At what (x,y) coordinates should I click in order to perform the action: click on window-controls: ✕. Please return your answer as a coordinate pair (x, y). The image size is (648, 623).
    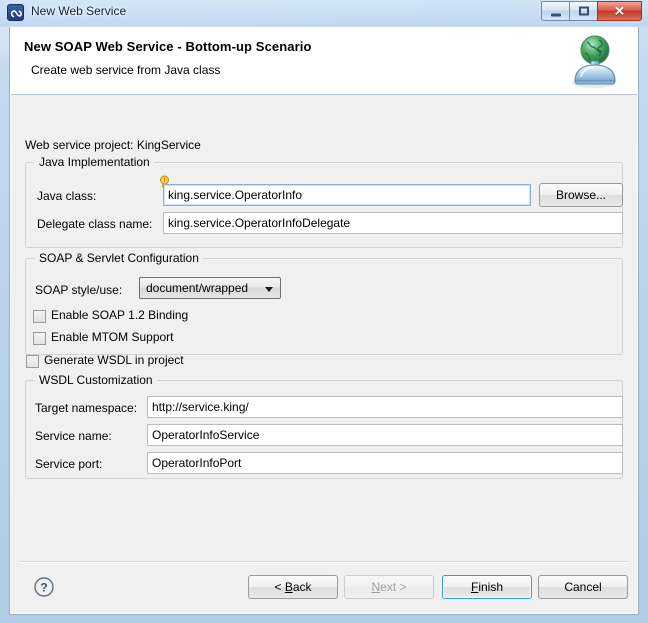
    Looking at the image, I should click on (591, 11).